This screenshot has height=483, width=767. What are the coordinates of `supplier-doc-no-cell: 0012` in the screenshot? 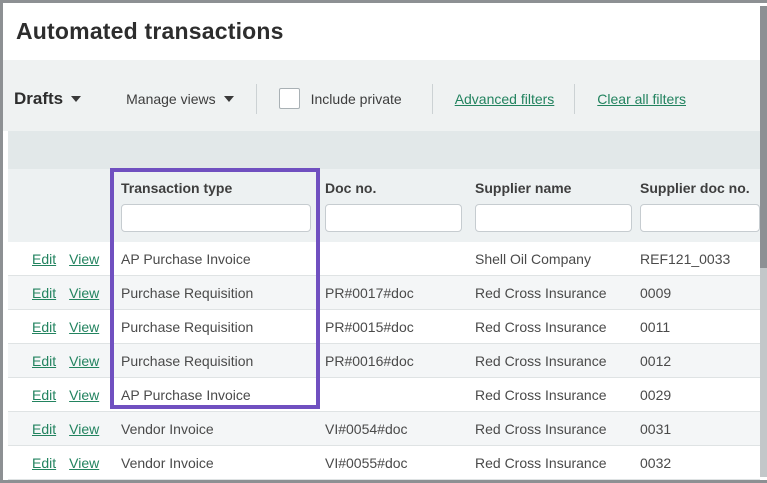 It's located at (656, 360).